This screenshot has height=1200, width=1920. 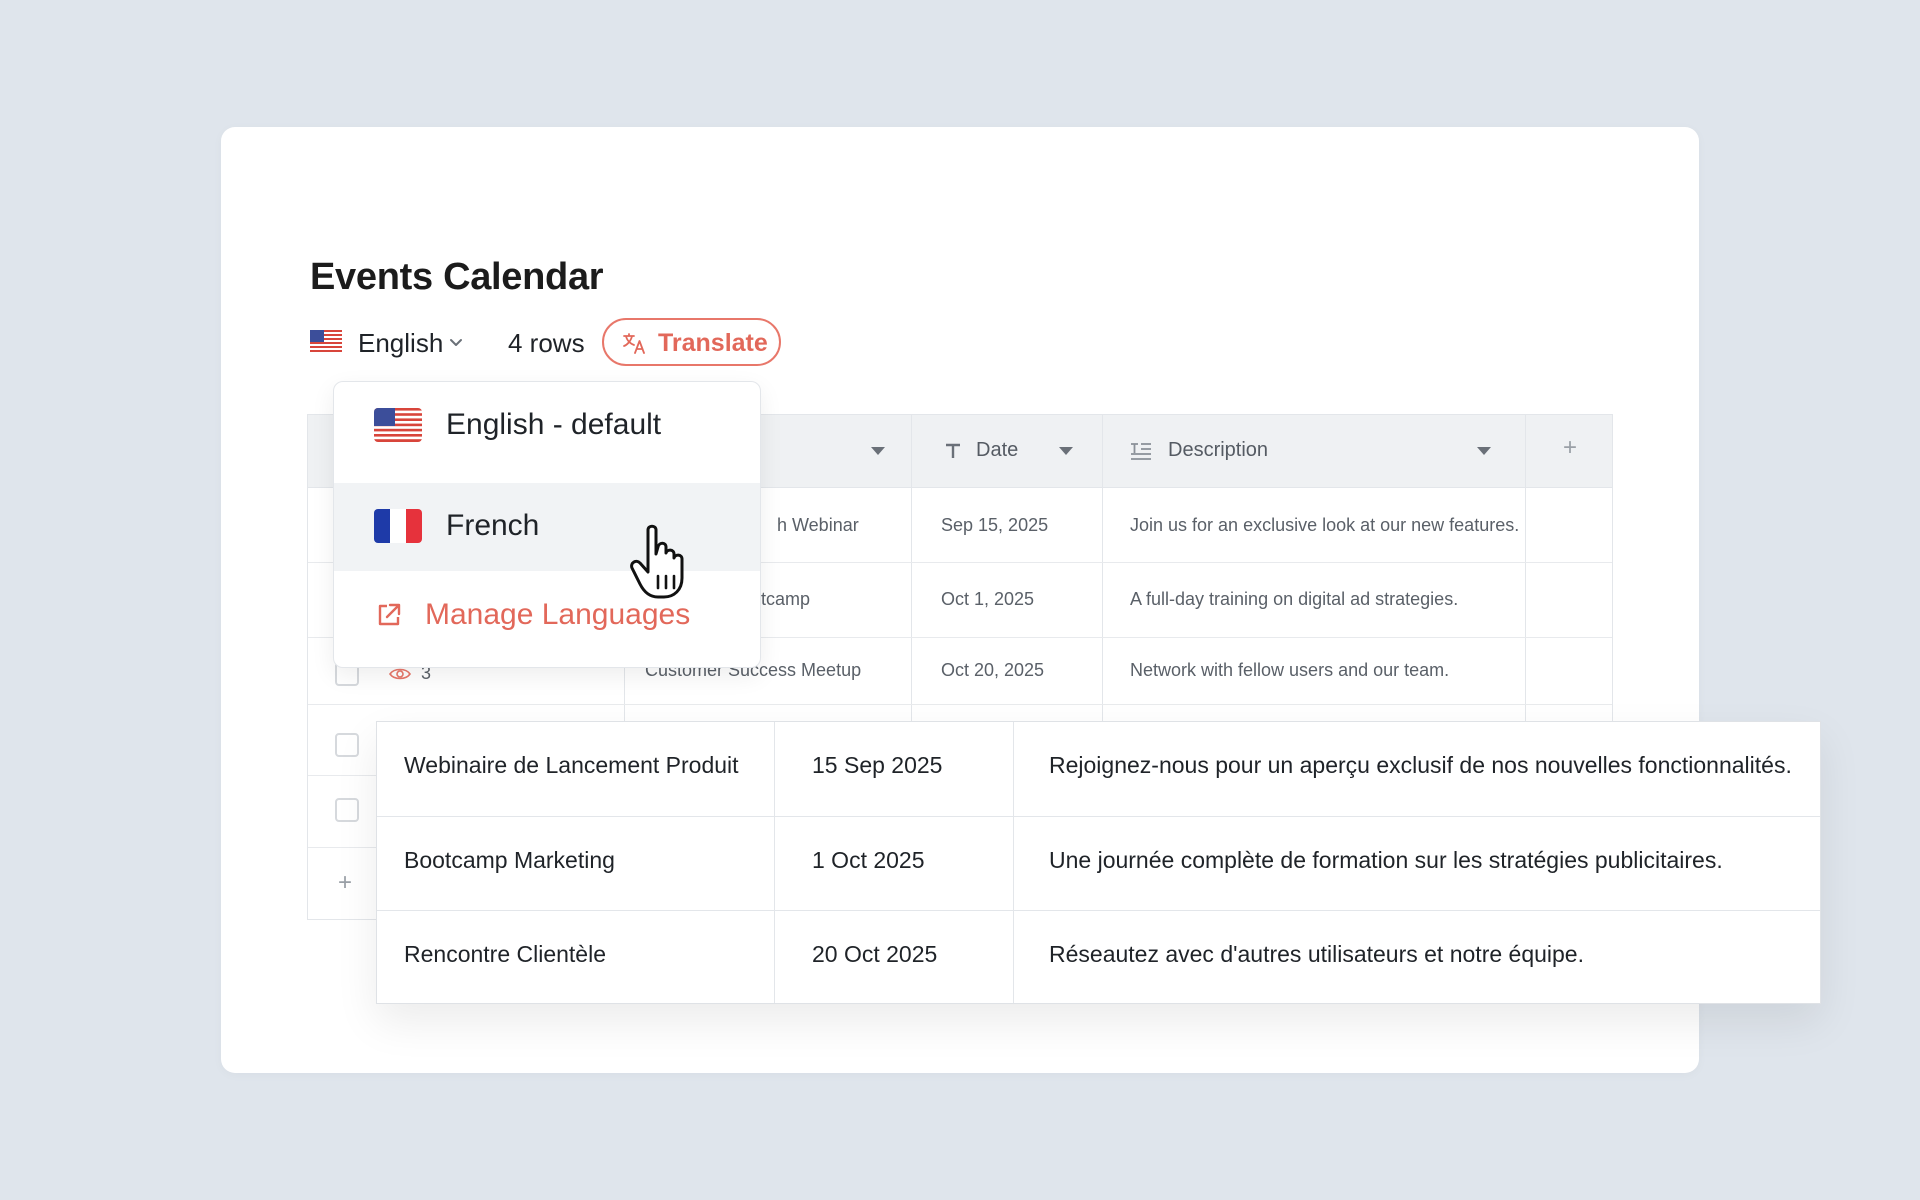 What do you see at coordinates (546, 343) in the screenshot?
I see `row-count: 4 rows` at bounding box center [546, 343].